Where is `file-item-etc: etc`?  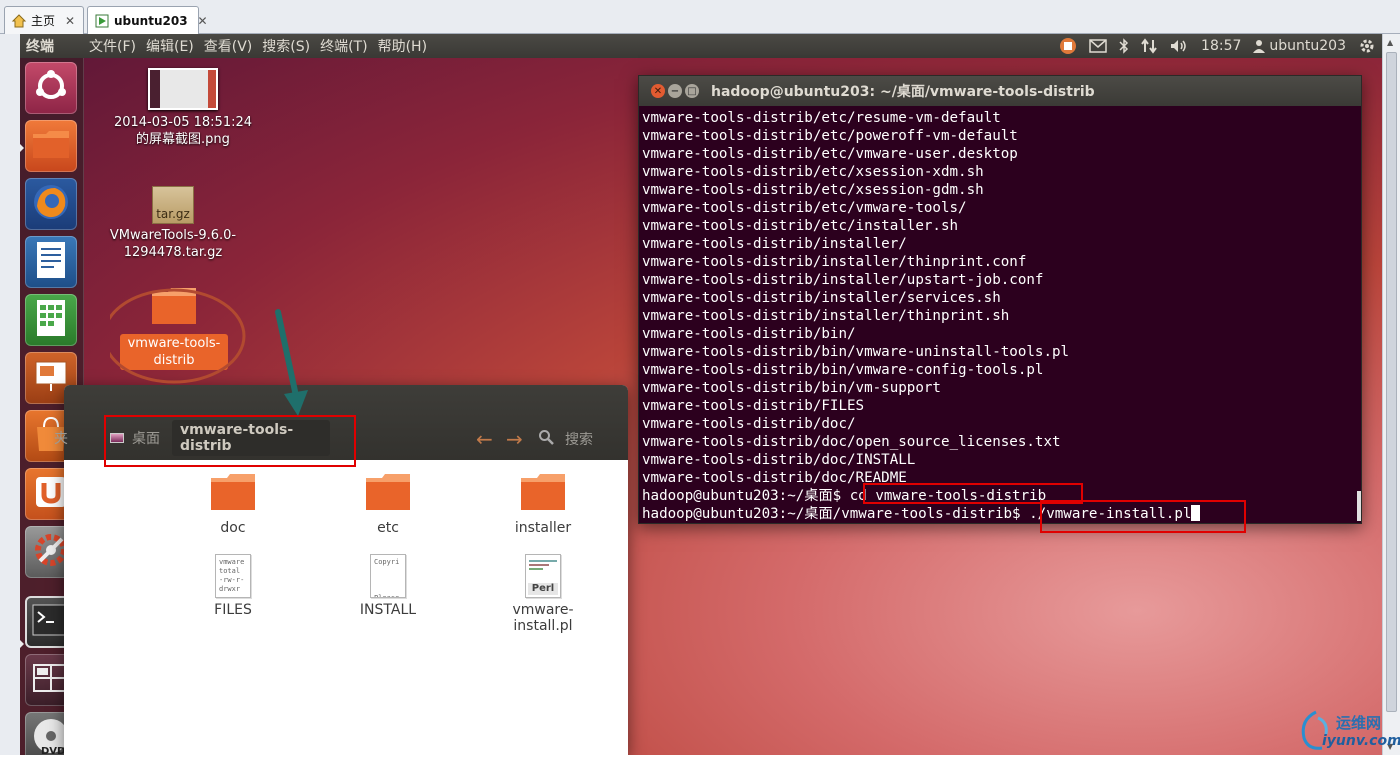 file-item-etc: etc is located at coordinates (388, 504).